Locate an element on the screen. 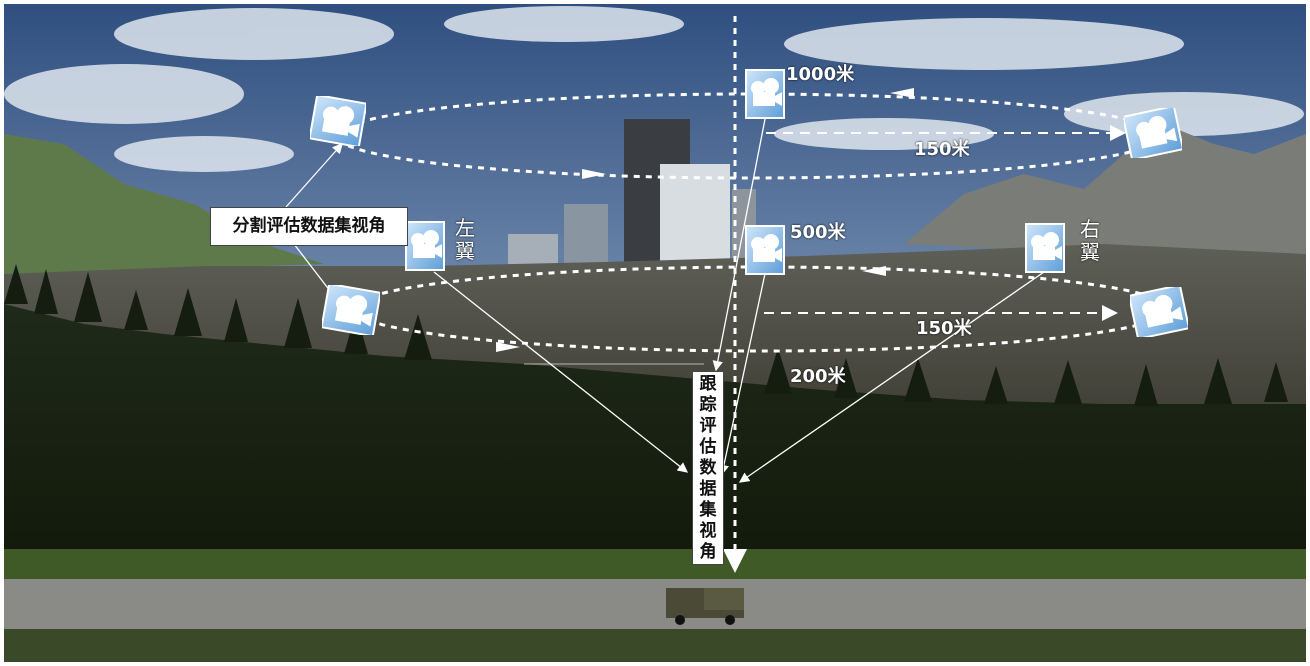 This screenshot has width=1310, height=666. left-wing-label: 左翼 is located at coordinates (465, 239).